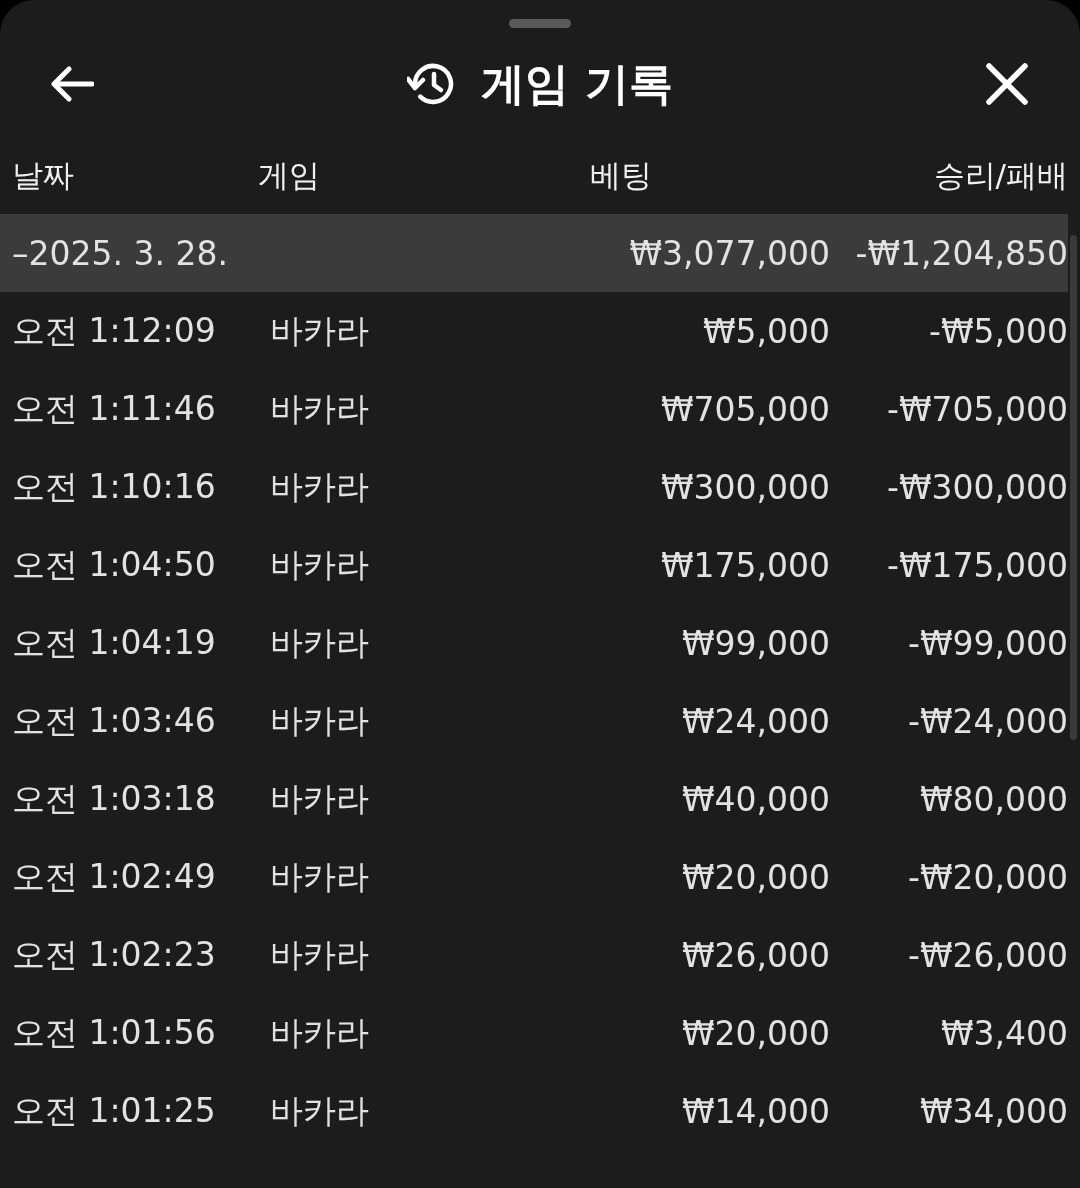 This screenshot has height=1188, width=1080. What do you see at coordinates (987, 955) in the screenshot?
I see `result-cell-text: -₩26,000` at bounding box center [987, 955].